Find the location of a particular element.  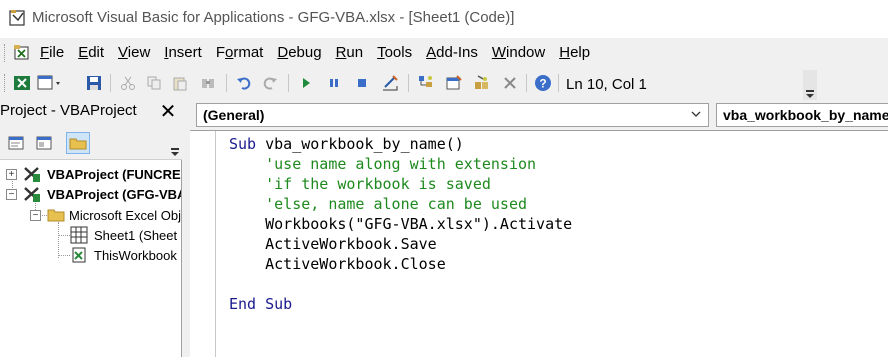

code-token: ActiveWorkbook.Save is located at coordinates (333, 244).